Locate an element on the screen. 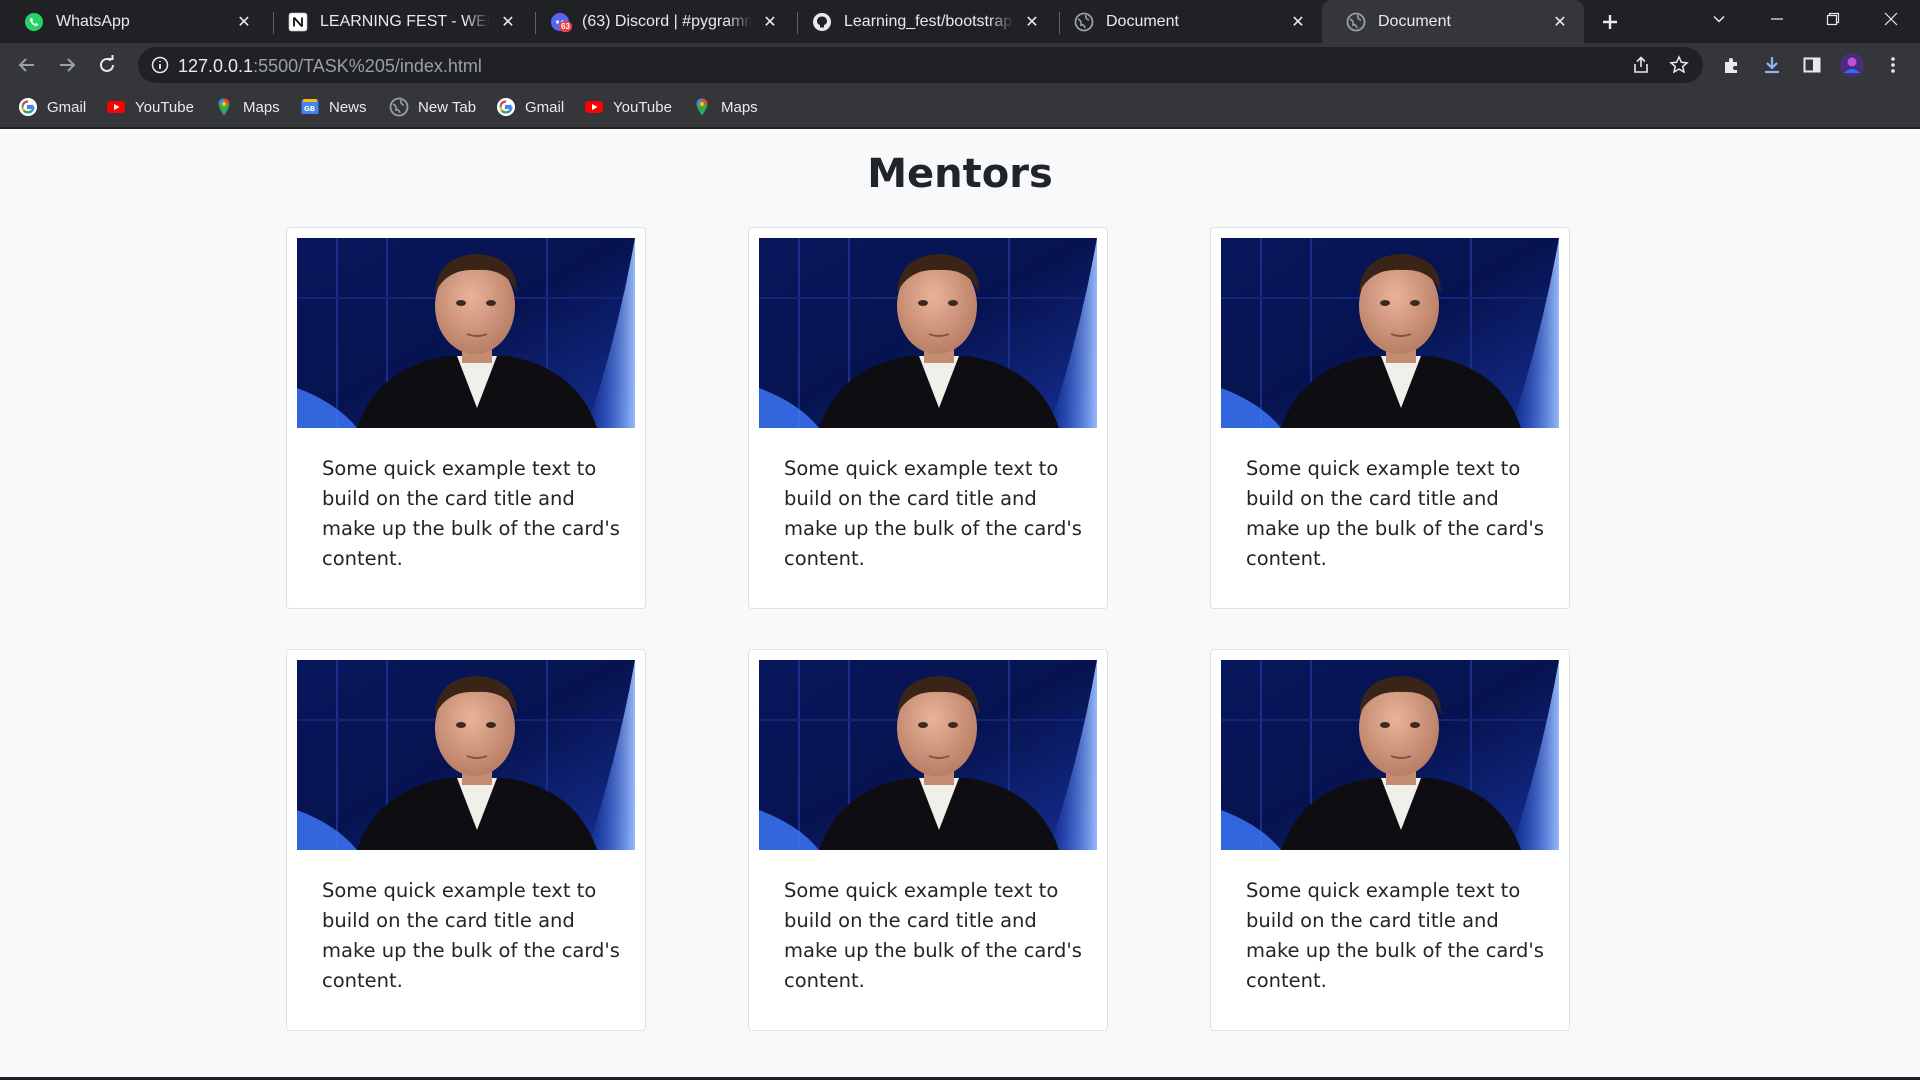 This screenshot has width=1920, height=1080. forward-button is located at coordinates (67, 65).